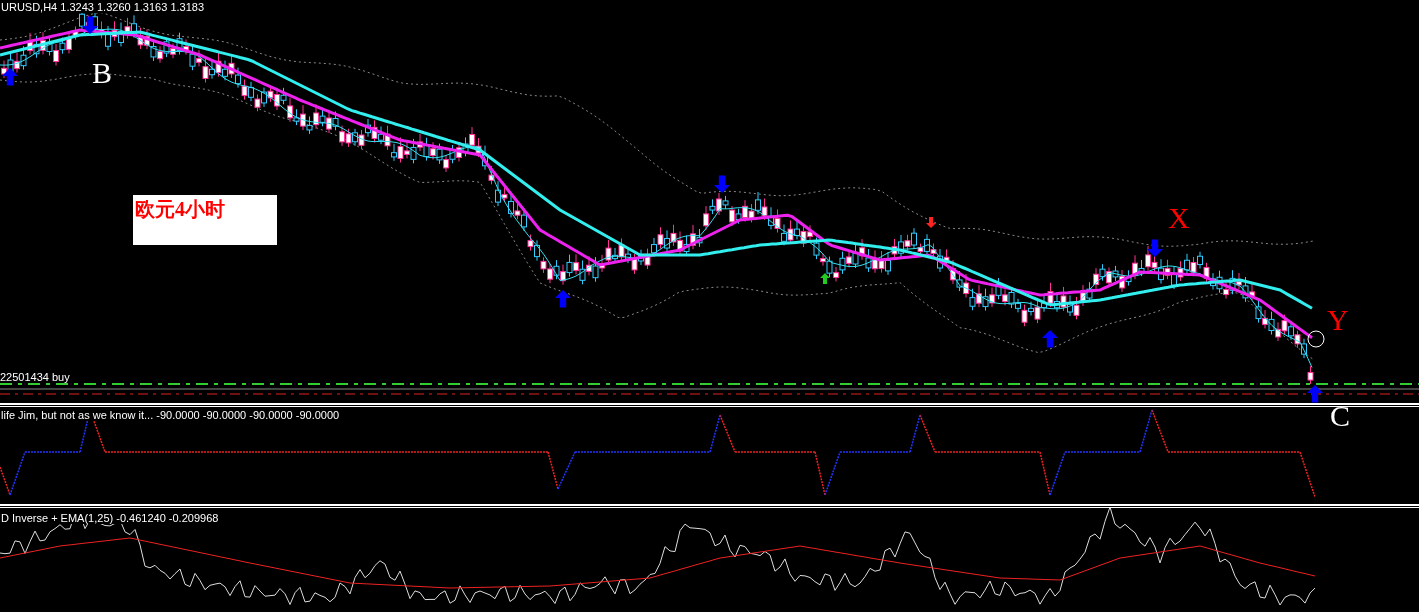  I want to click on indicator-label: D Inverse + EMA(1,25) -0.461240 -0.209968, so click(110, 518).